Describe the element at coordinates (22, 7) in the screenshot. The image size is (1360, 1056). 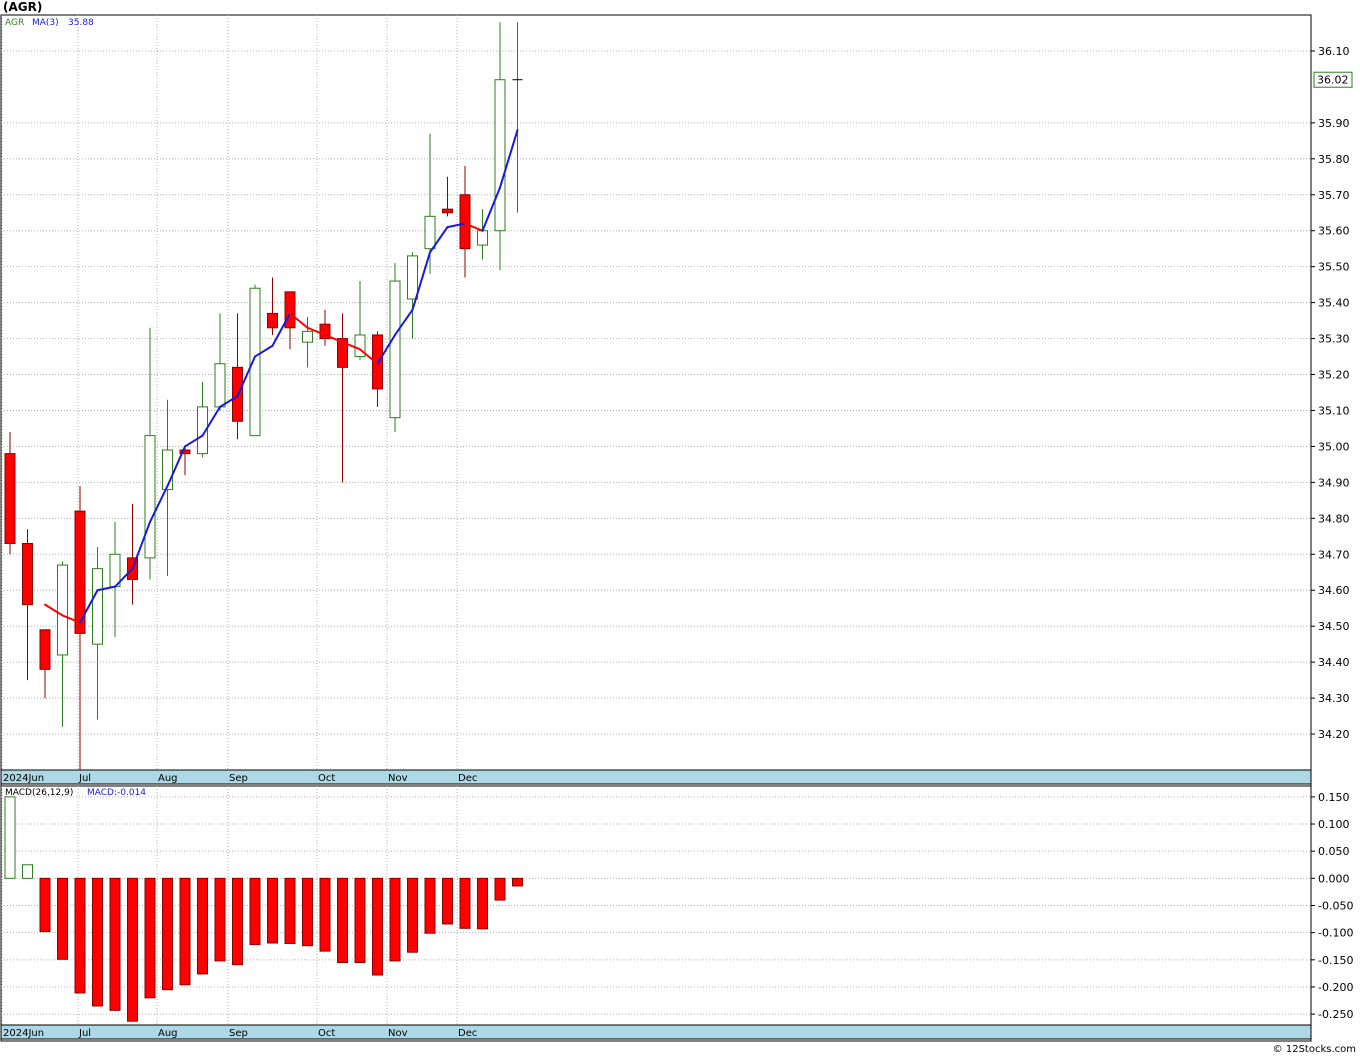
I see `chart-title: (AGR)` at that location.